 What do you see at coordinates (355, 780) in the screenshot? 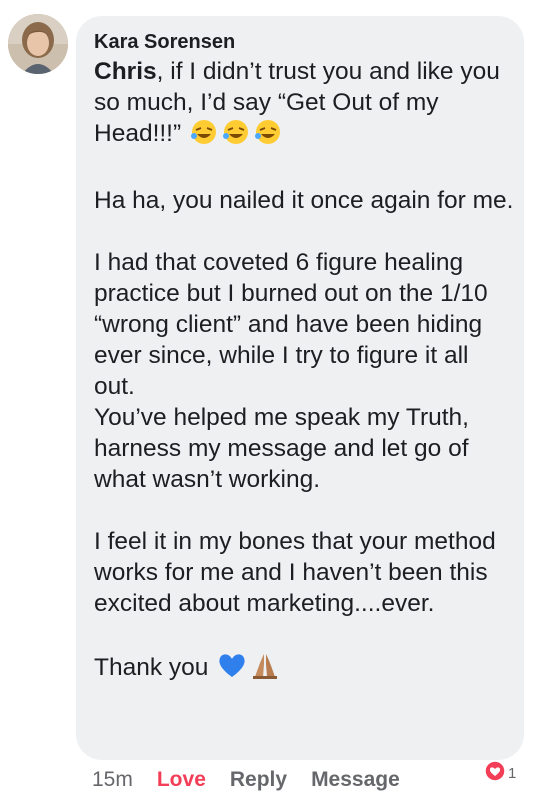
I see `message-button: Message` at bounding box center [355, 780].